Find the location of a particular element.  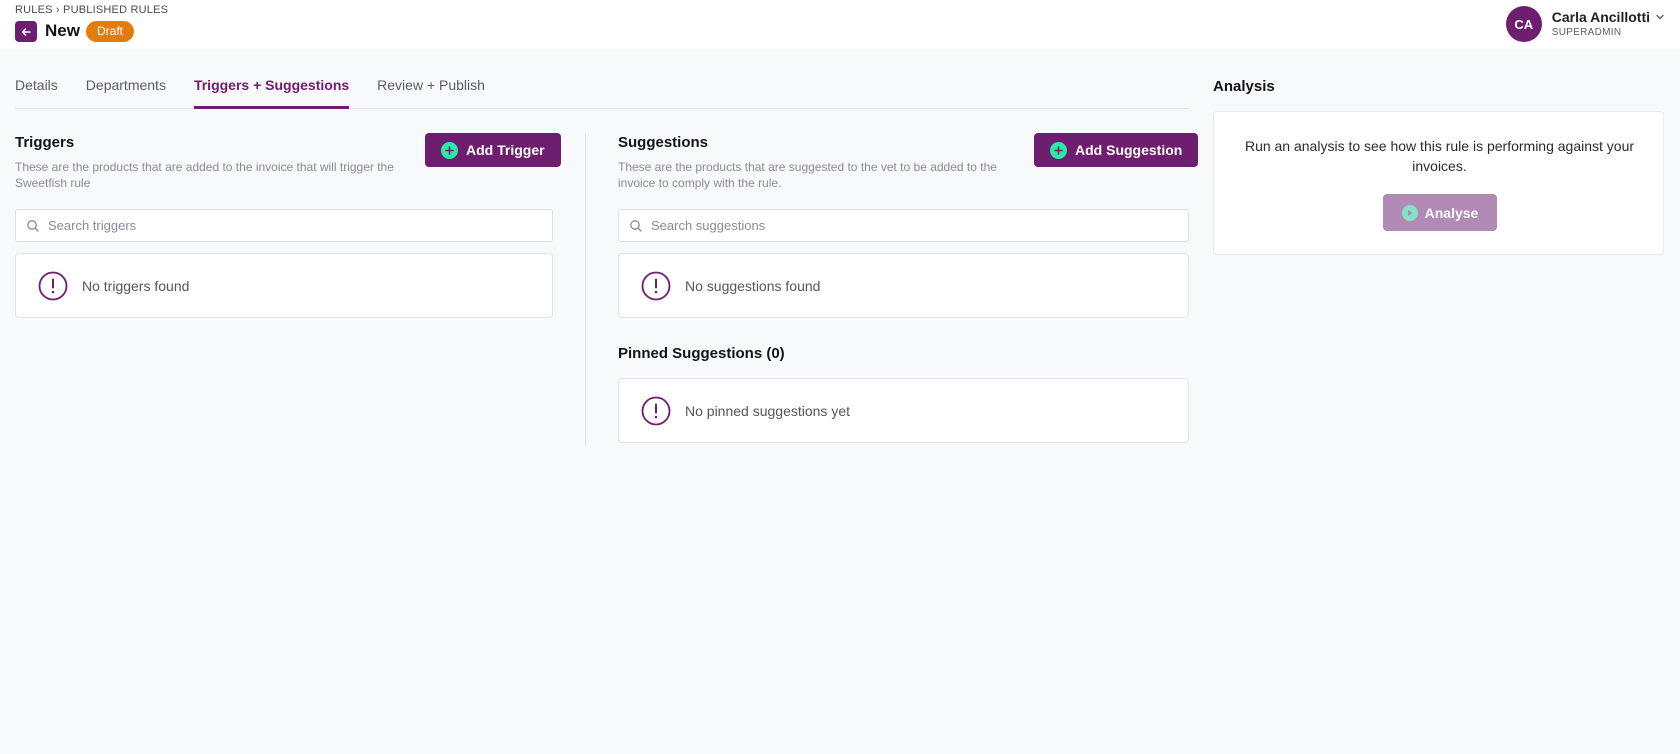

column-divider is located at coordinates (585, 289).